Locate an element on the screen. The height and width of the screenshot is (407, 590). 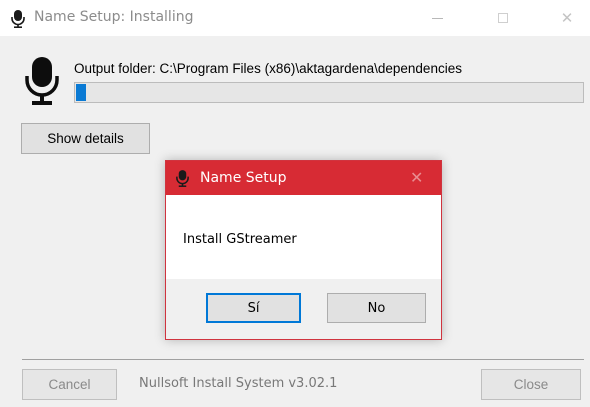
maximize-icon is located at coordinates (503, 18).